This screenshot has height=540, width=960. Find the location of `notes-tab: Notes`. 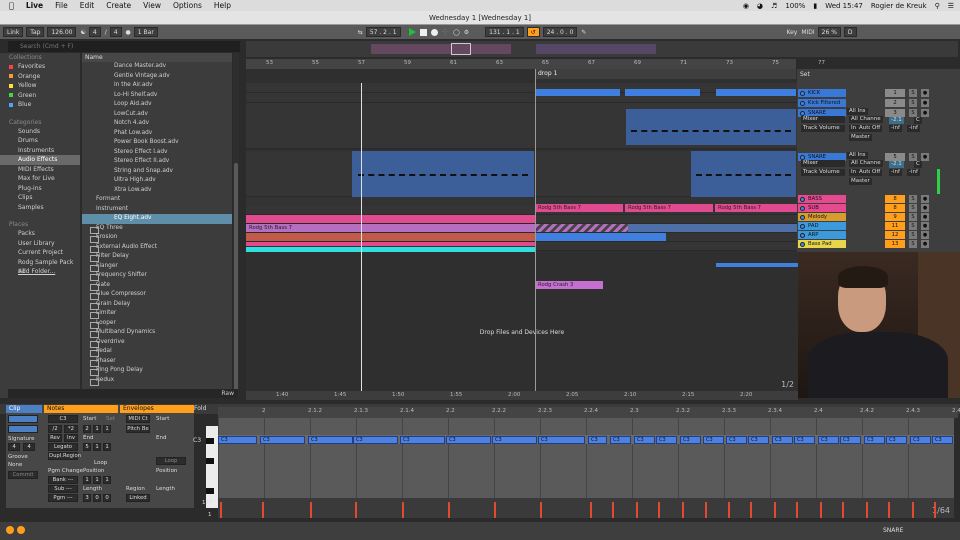

notes-tab: Notes is located at coordinates (81, 409).